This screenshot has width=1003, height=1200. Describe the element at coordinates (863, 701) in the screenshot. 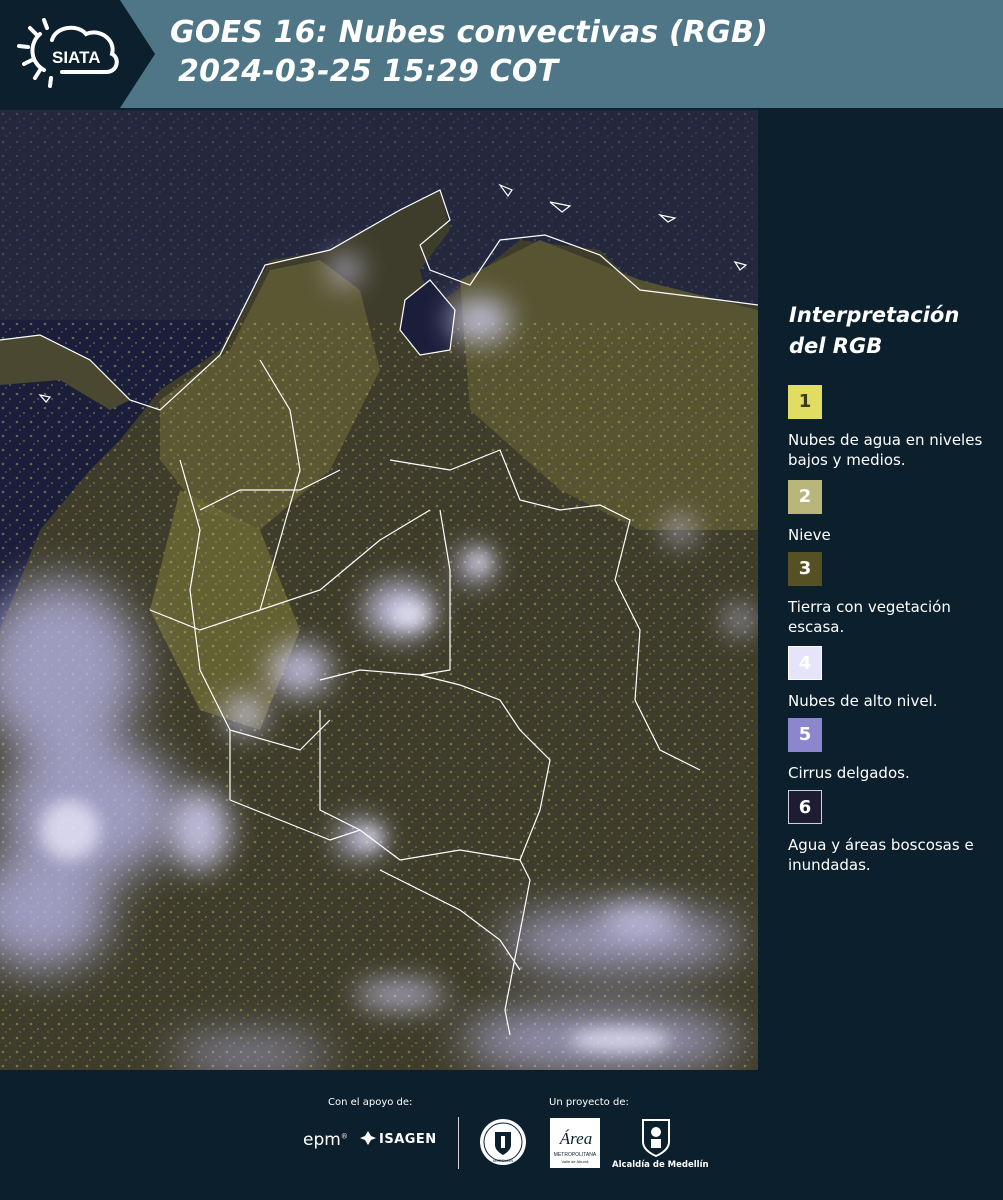

I see `legend-item-label: Nubes de alto nivel.` at that location.